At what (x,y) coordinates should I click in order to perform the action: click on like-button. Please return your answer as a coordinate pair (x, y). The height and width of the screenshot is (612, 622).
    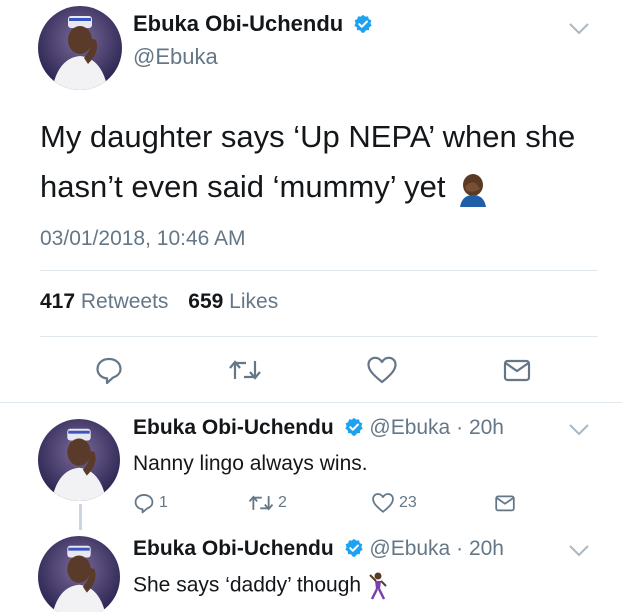
    Looking at the image, I should click on (382, 370).